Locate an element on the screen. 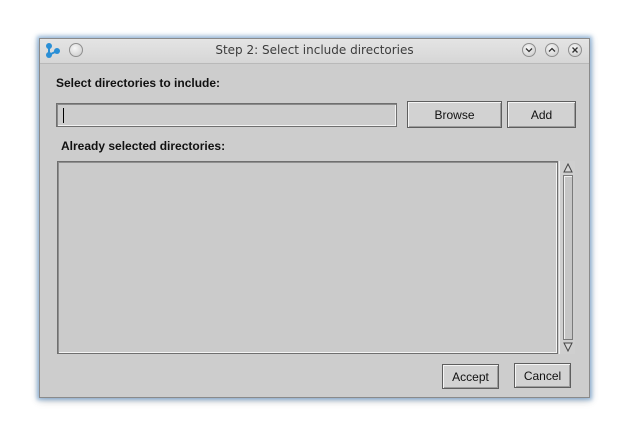  close-button is located at coordinates (575, 50).